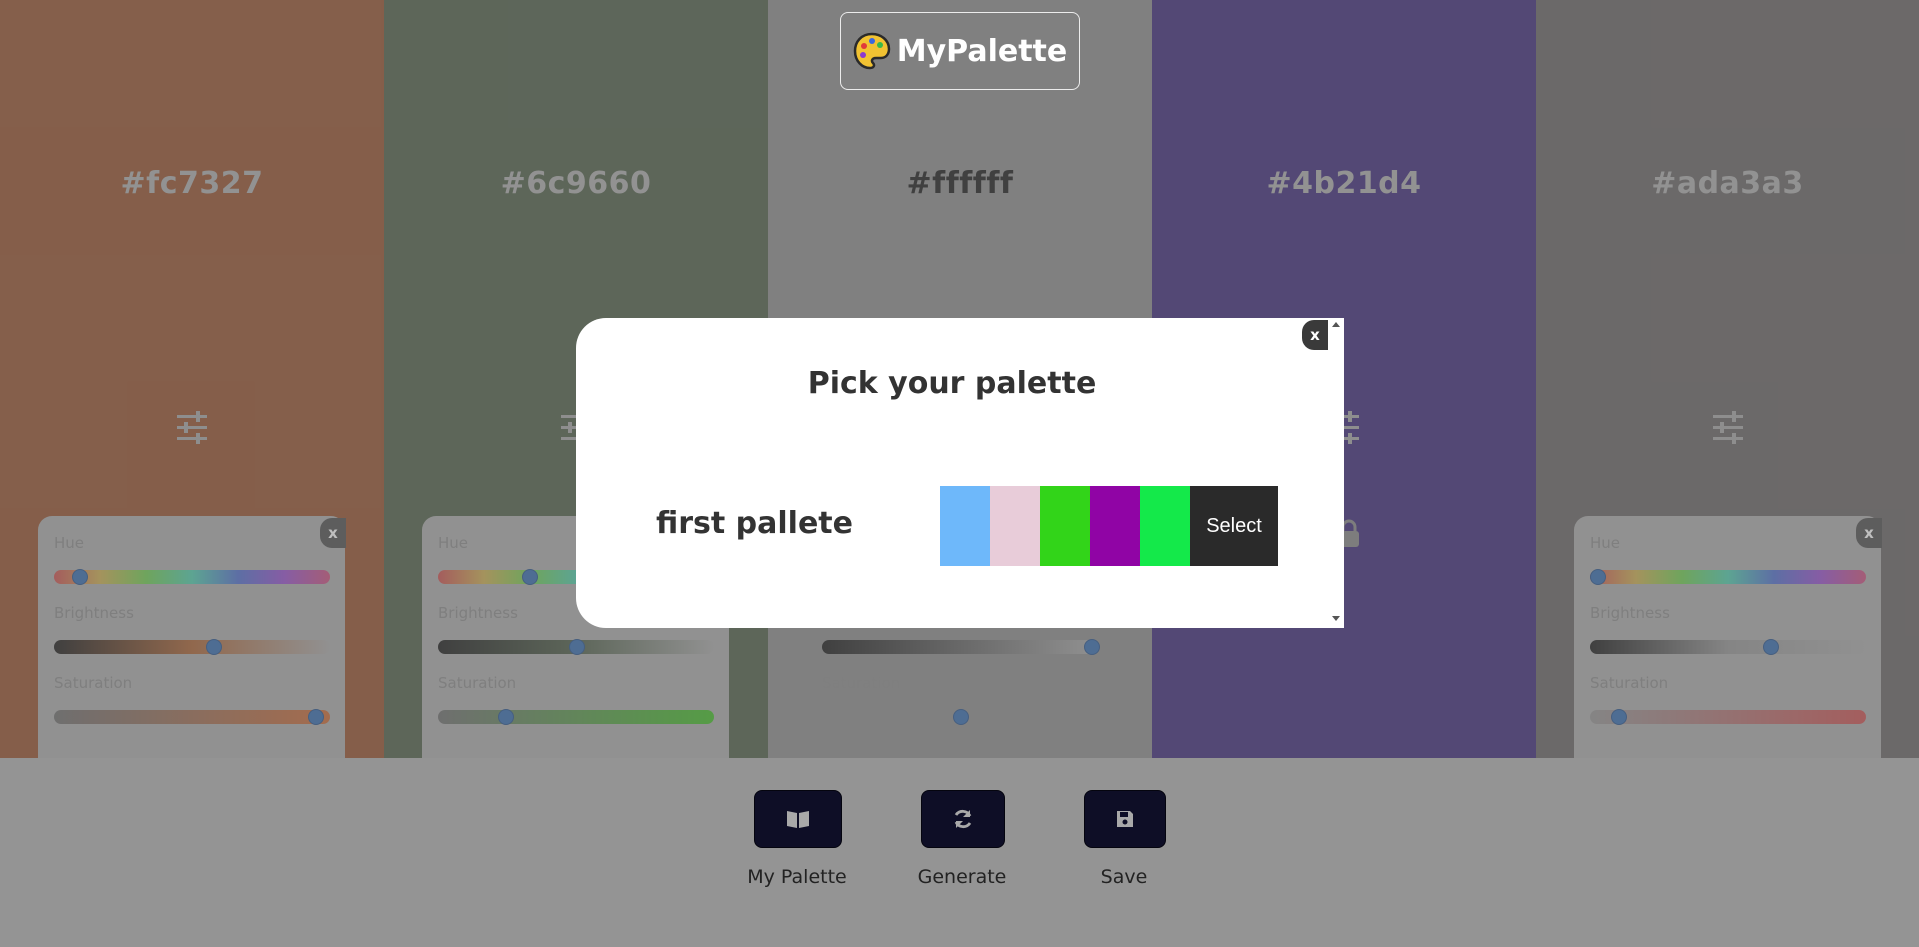 The width and height of the screenshot is (1919, 947). What do you see at coordinates (1336, 473) in the screenshot?
I see `modal-scrollbar` at bounding box center [1336, 473].